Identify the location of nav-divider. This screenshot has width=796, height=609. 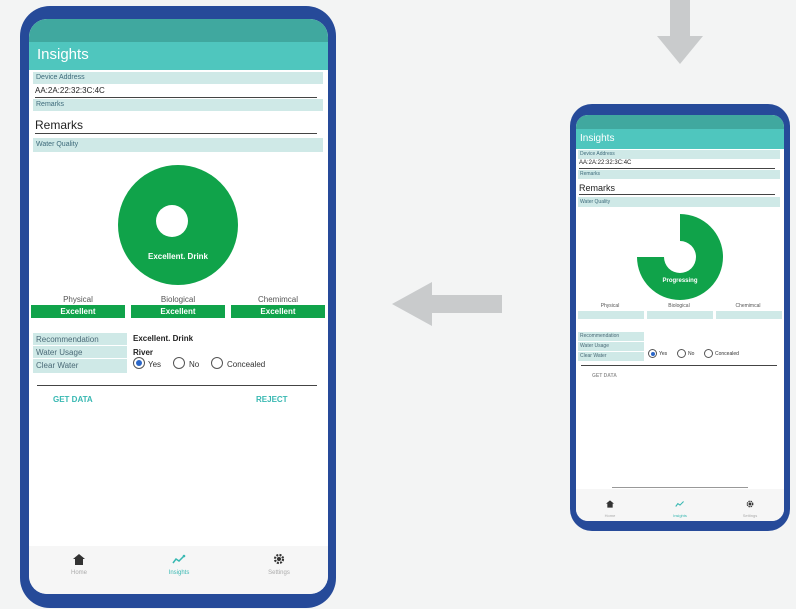
(680, 487).